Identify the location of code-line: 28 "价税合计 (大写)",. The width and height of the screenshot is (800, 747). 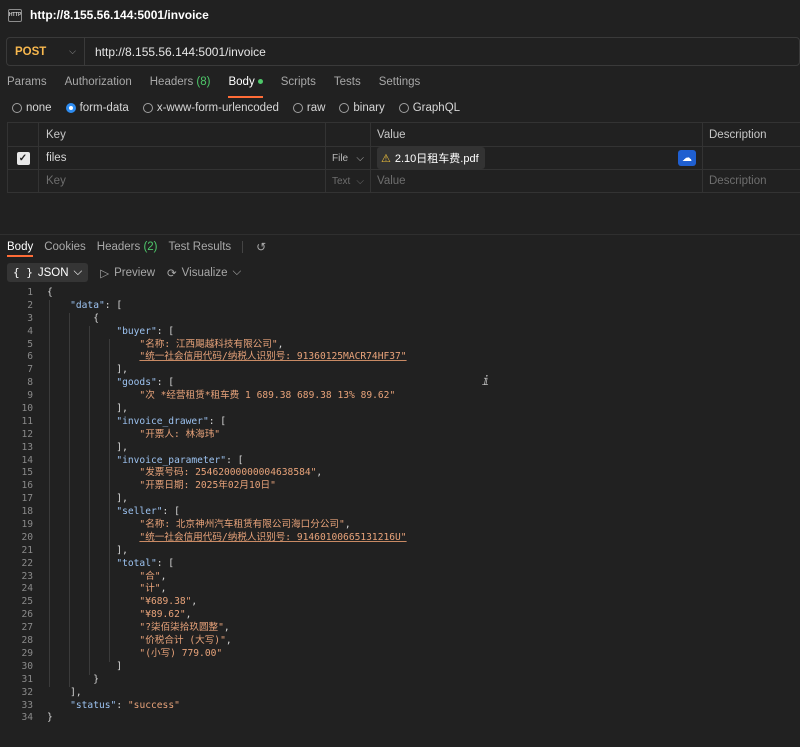
(400, 641).